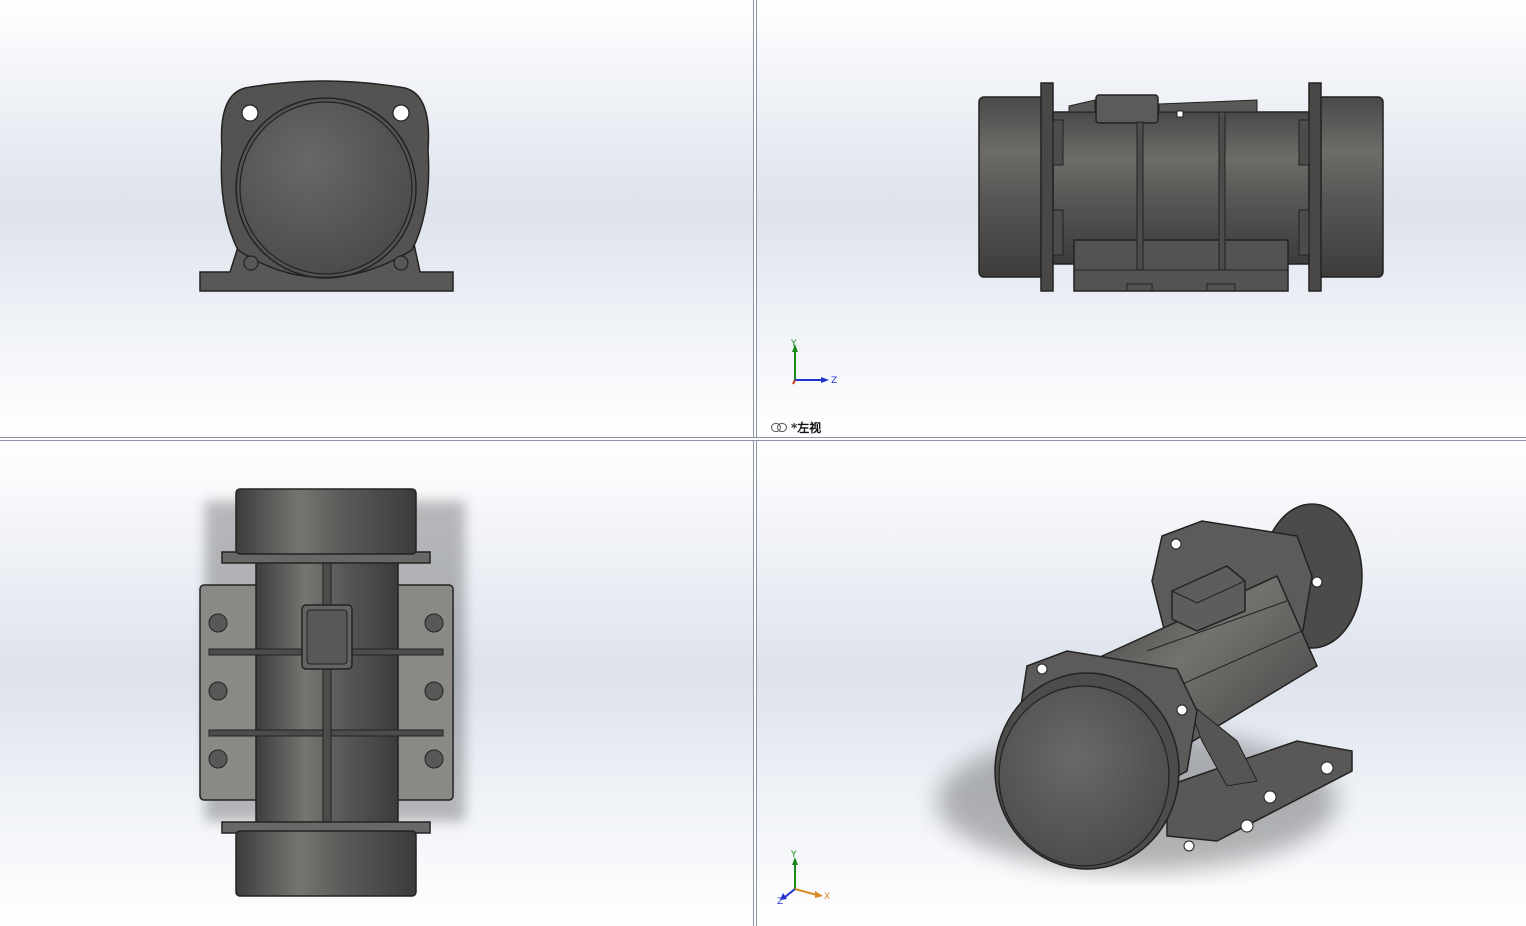  I want to click on axis-triad-iso: Y X Z, so click(803, 877).